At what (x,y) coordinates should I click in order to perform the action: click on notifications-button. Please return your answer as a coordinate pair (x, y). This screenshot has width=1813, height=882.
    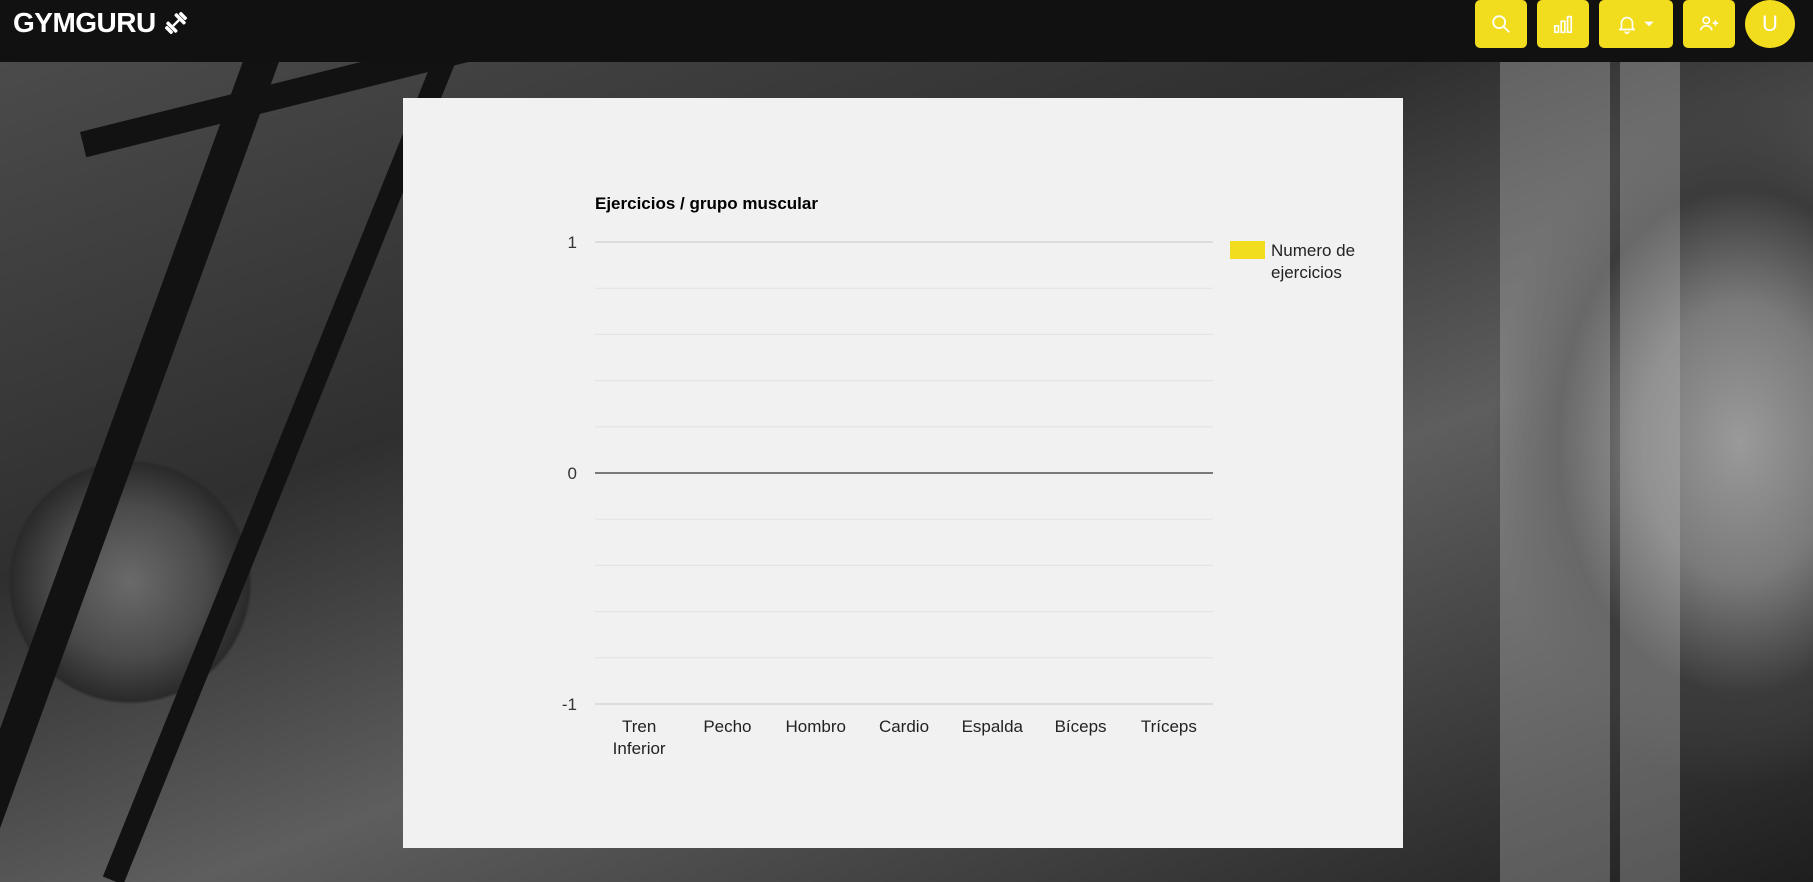
    Looking at the image, I should click on (1636, 24).